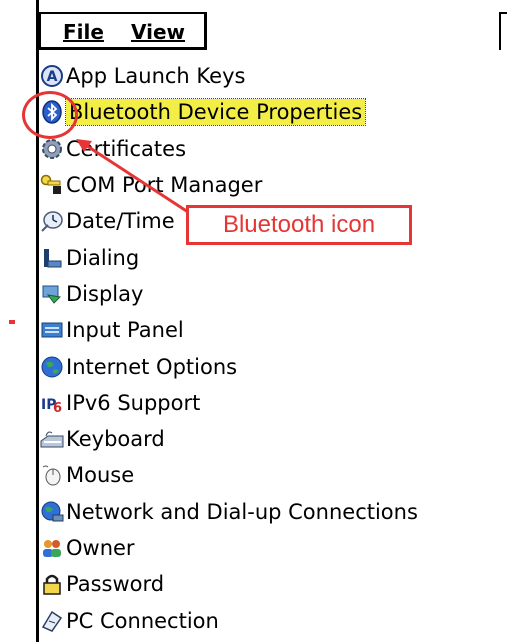 Image resolution: width=507 pixels, height=642 pixels. What do you see at coordinates (273, 149) in the screenshot?
I see `list-item-certificates: Certificates` at bounding box center [273, 149].